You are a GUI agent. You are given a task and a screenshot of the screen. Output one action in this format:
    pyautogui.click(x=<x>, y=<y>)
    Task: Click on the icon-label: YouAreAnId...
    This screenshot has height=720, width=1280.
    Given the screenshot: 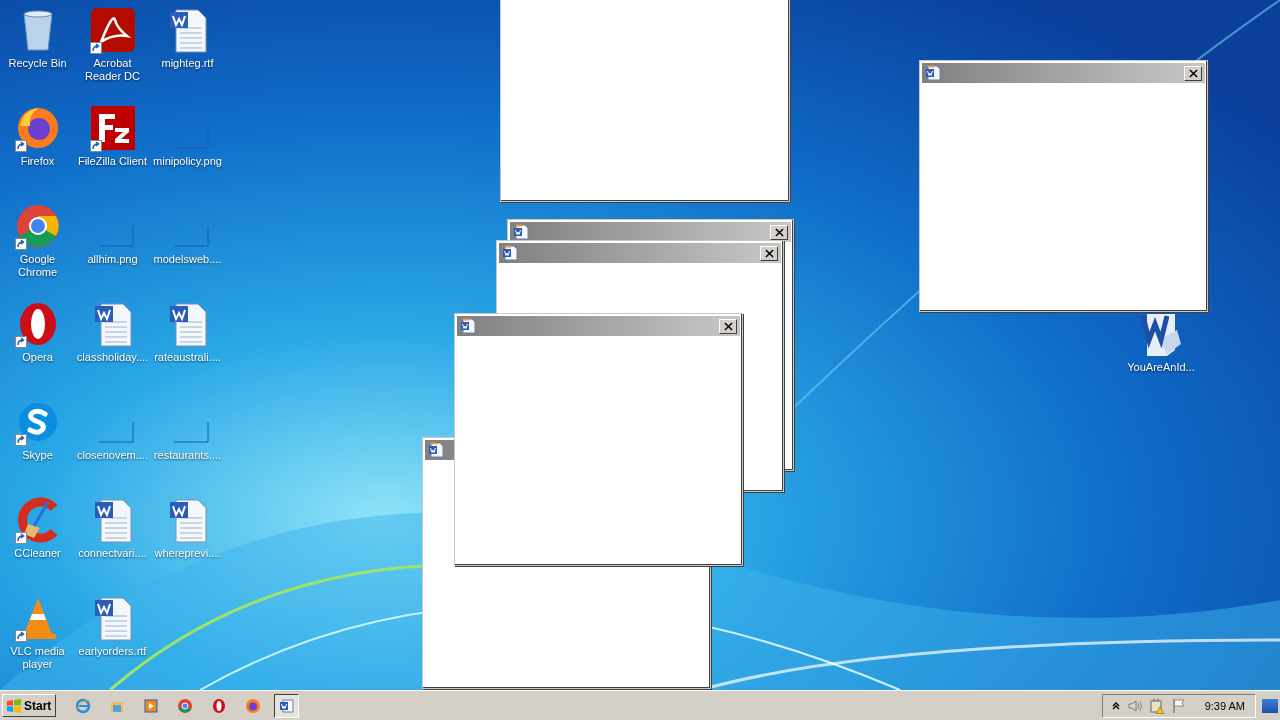 What is the action you would take?
    pyautogui.click(x=1161, y=367)
    